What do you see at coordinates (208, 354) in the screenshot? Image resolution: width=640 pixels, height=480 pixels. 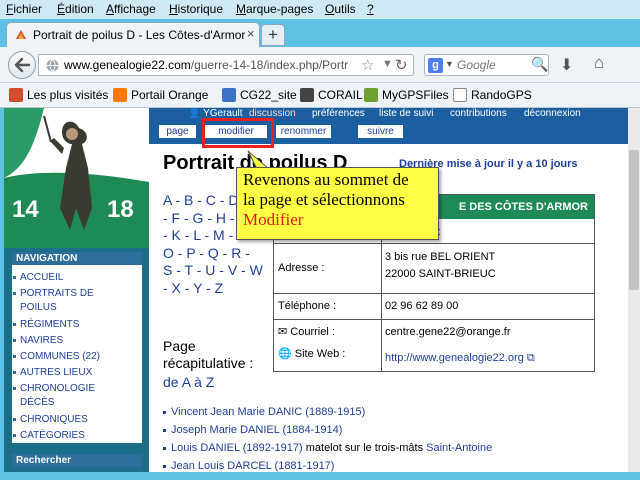 I see `recap-label: Page récapitulative :` at bounding box center [208, 354].